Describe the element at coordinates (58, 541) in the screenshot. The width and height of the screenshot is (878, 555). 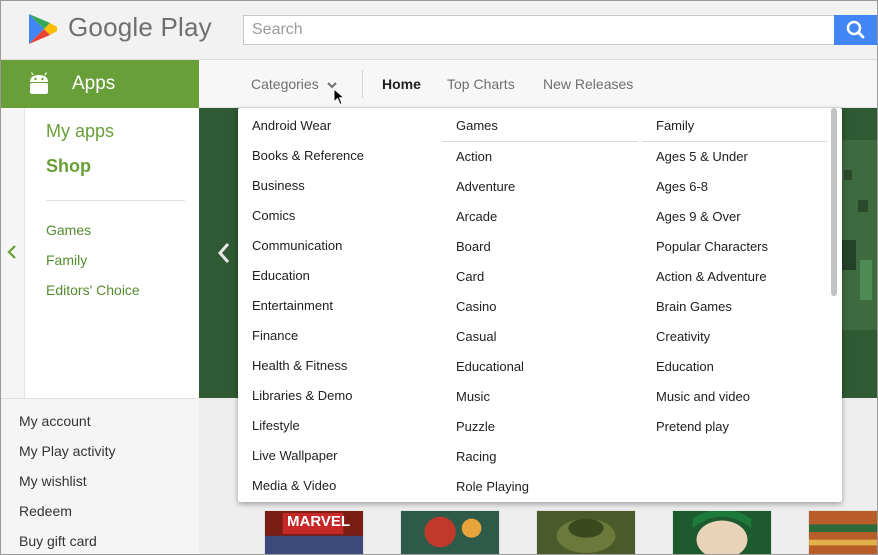
I see `buy-gift-card-link: Buy gift card` at that location.